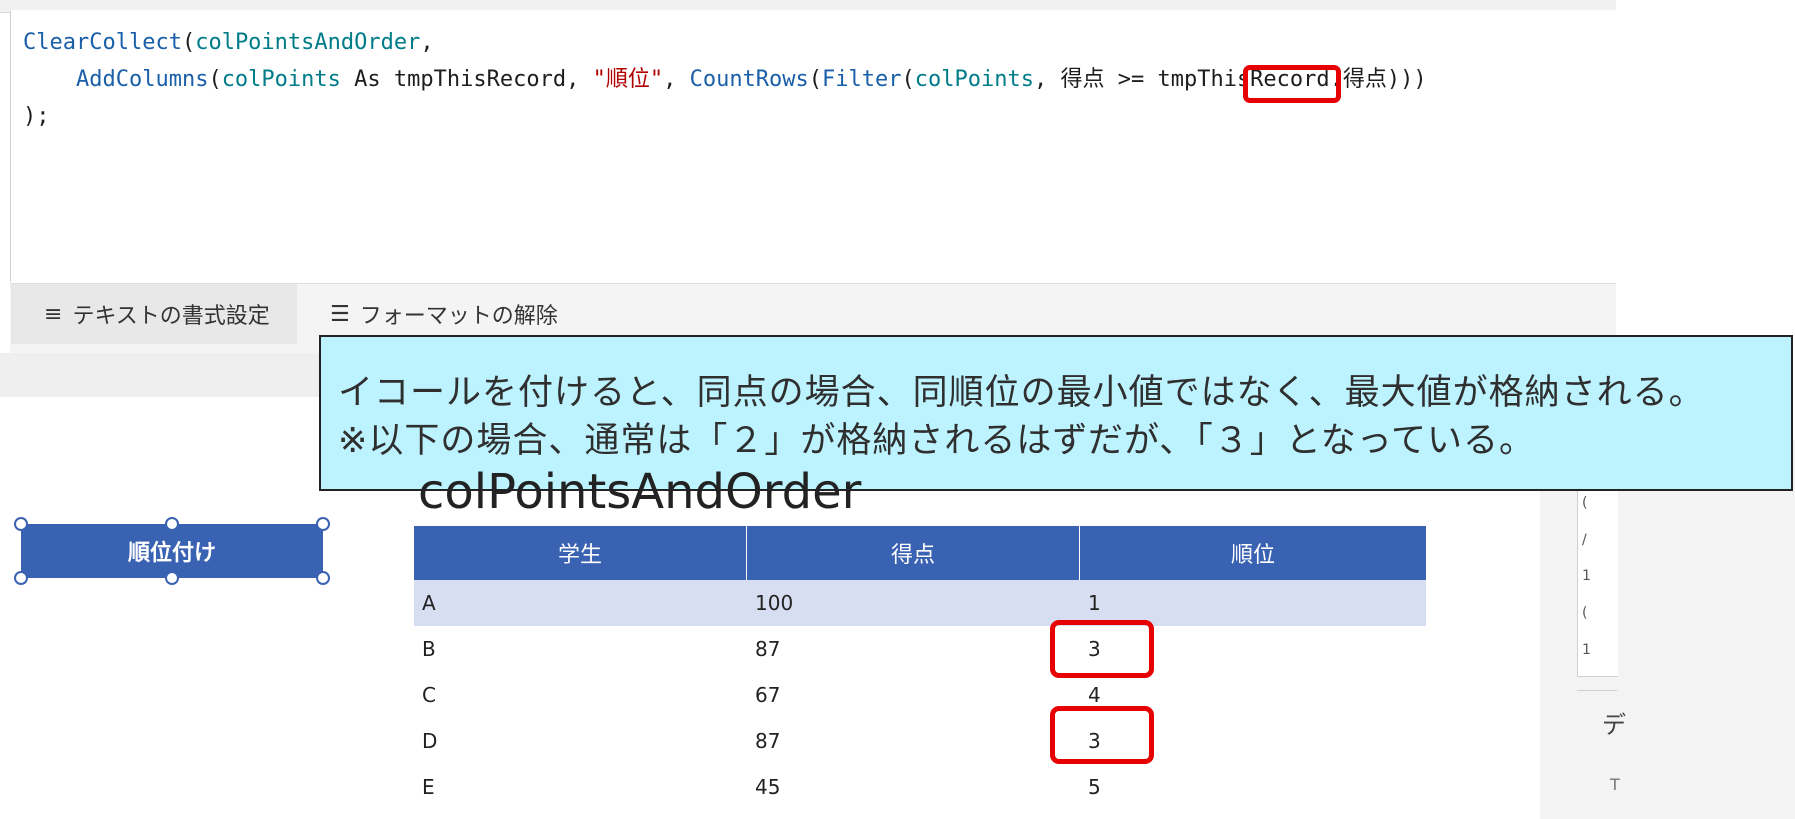 This screenshot has width=1795, height=819. Describe the element at coordinates (768, 695) in the screenshot. I see `cell-score: 67` at that location.